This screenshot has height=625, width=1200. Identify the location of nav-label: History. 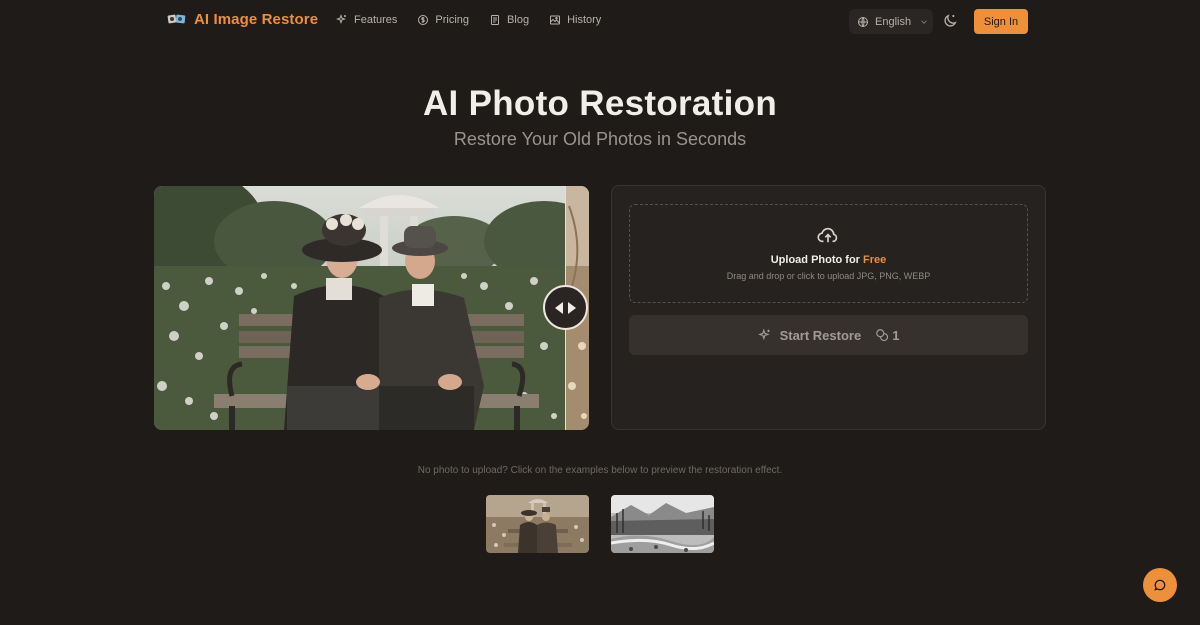
(584, 20).